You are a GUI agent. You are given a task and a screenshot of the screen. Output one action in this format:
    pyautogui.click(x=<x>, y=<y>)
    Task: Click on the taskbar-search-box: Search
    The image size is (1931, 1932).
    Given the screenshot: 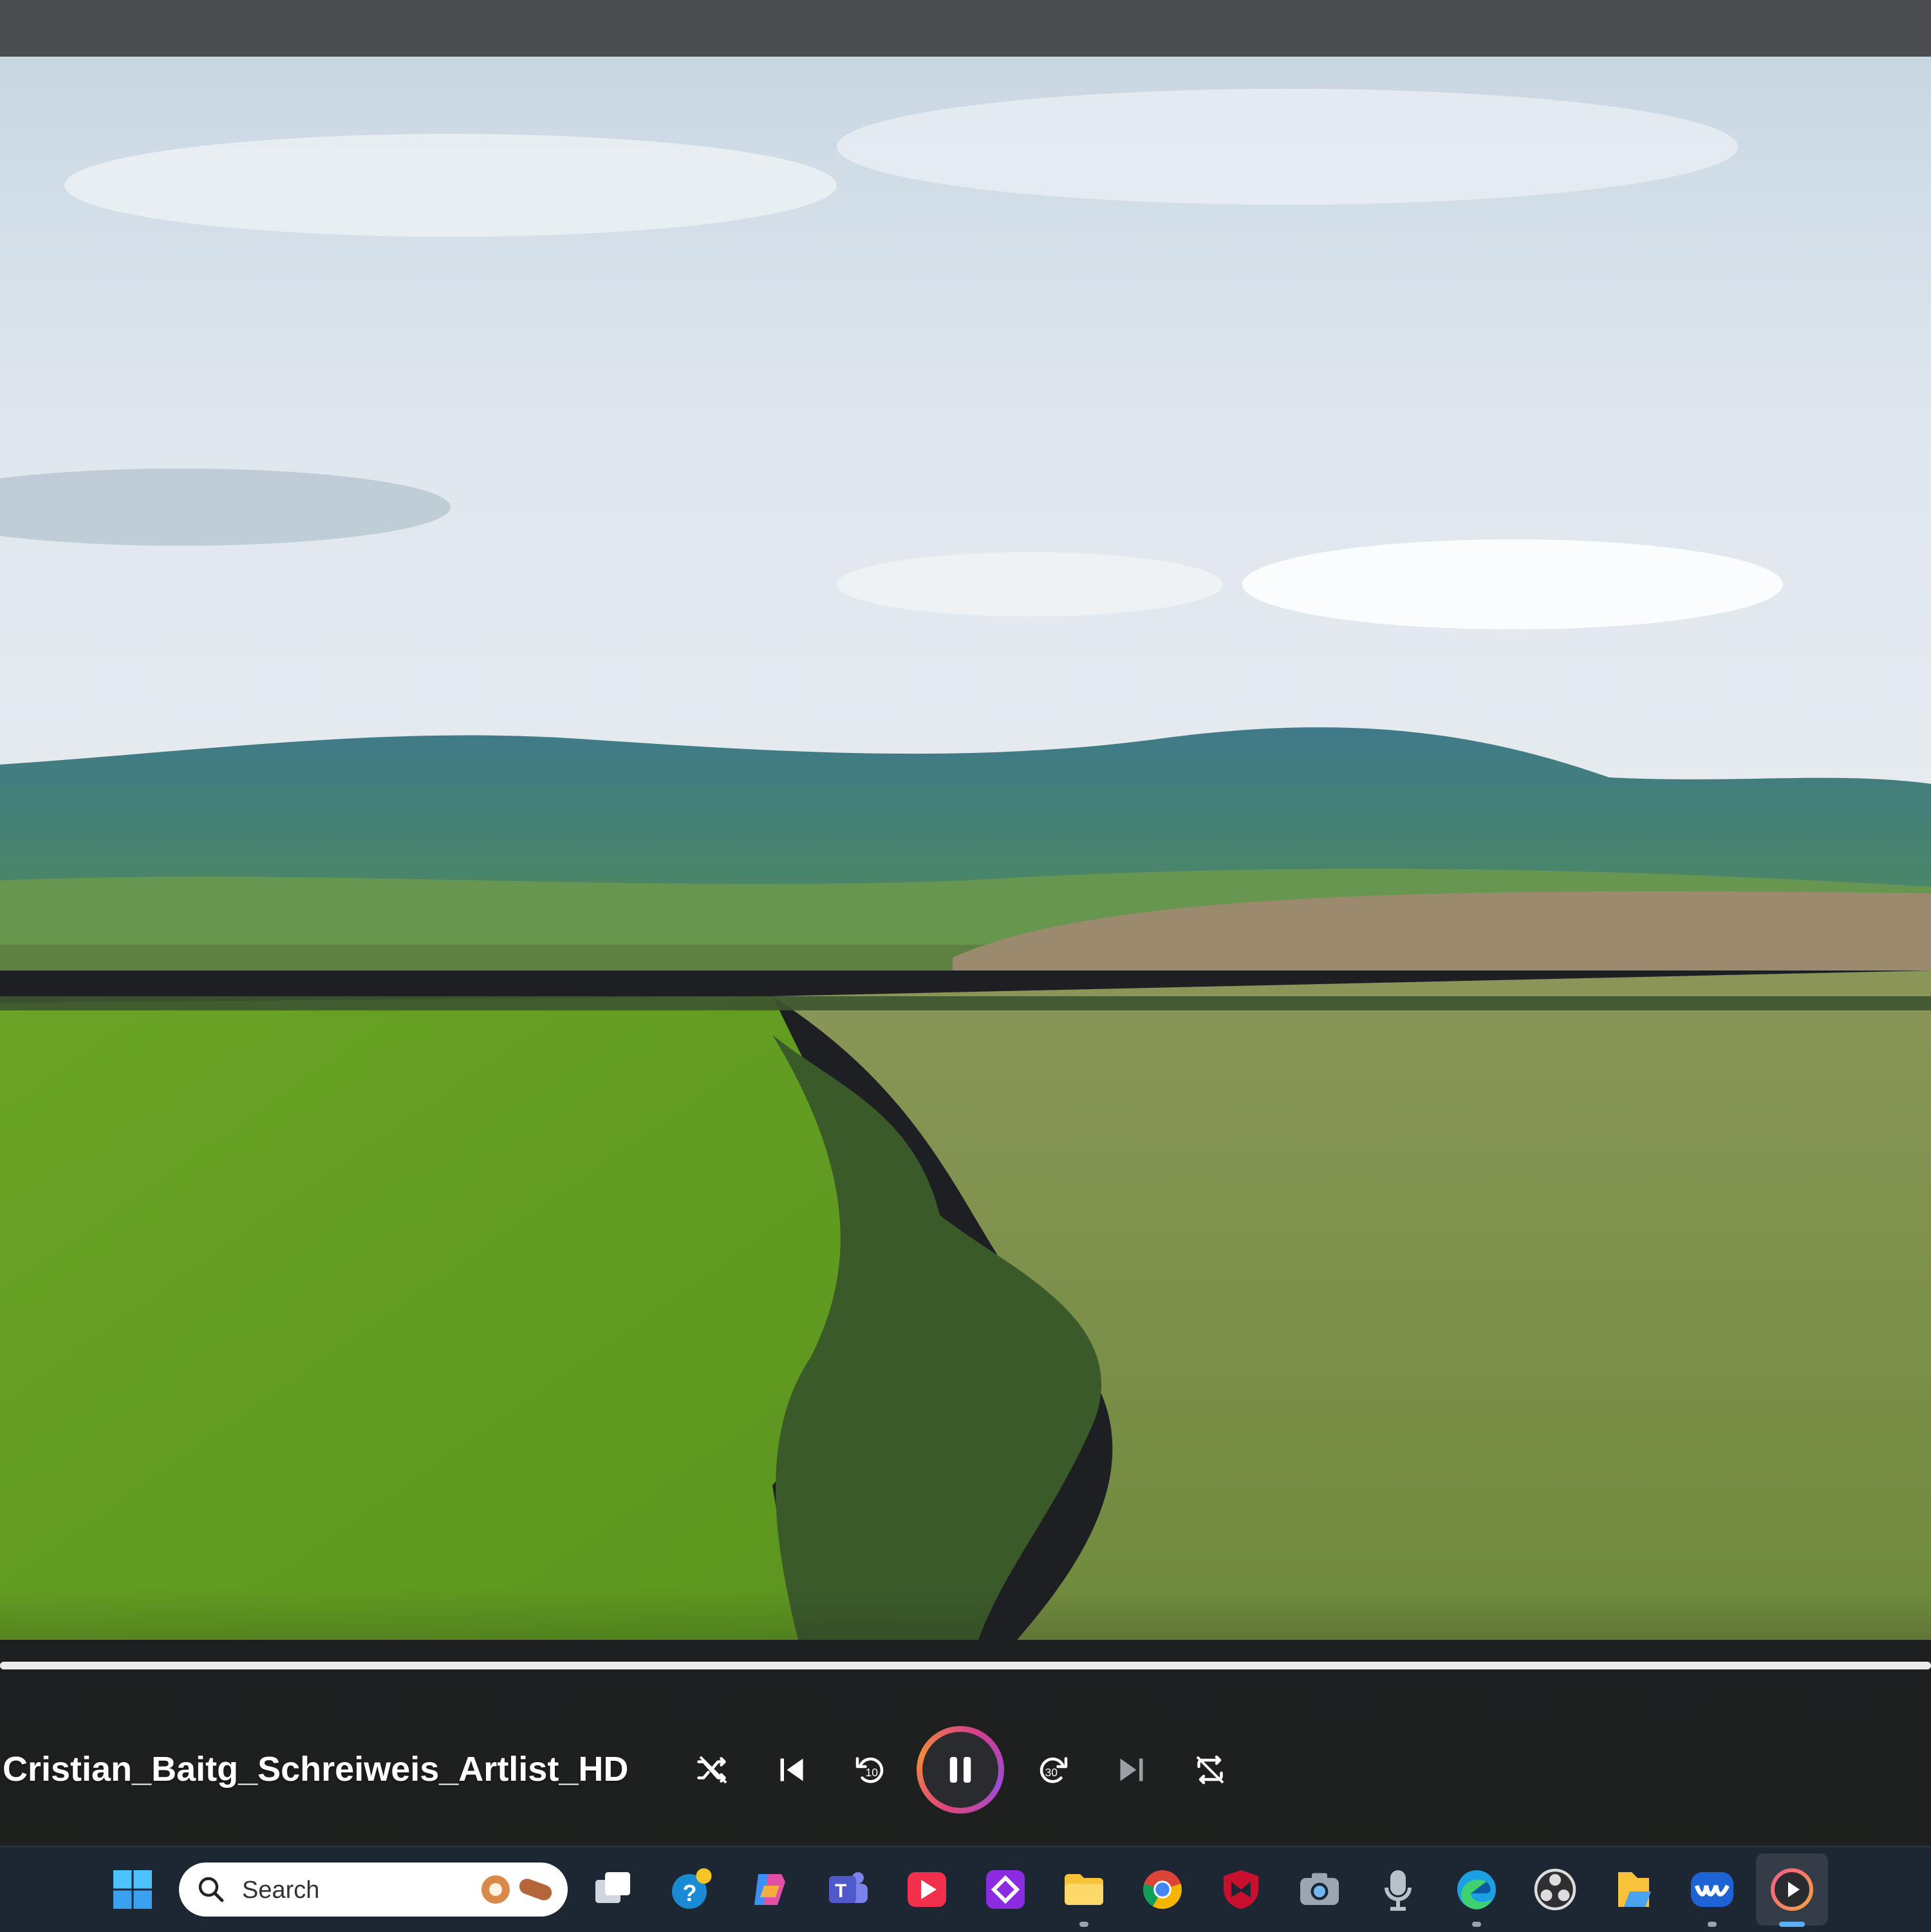 What is the action you would take?
    pyautogui.click(x=374, y=1889)
    